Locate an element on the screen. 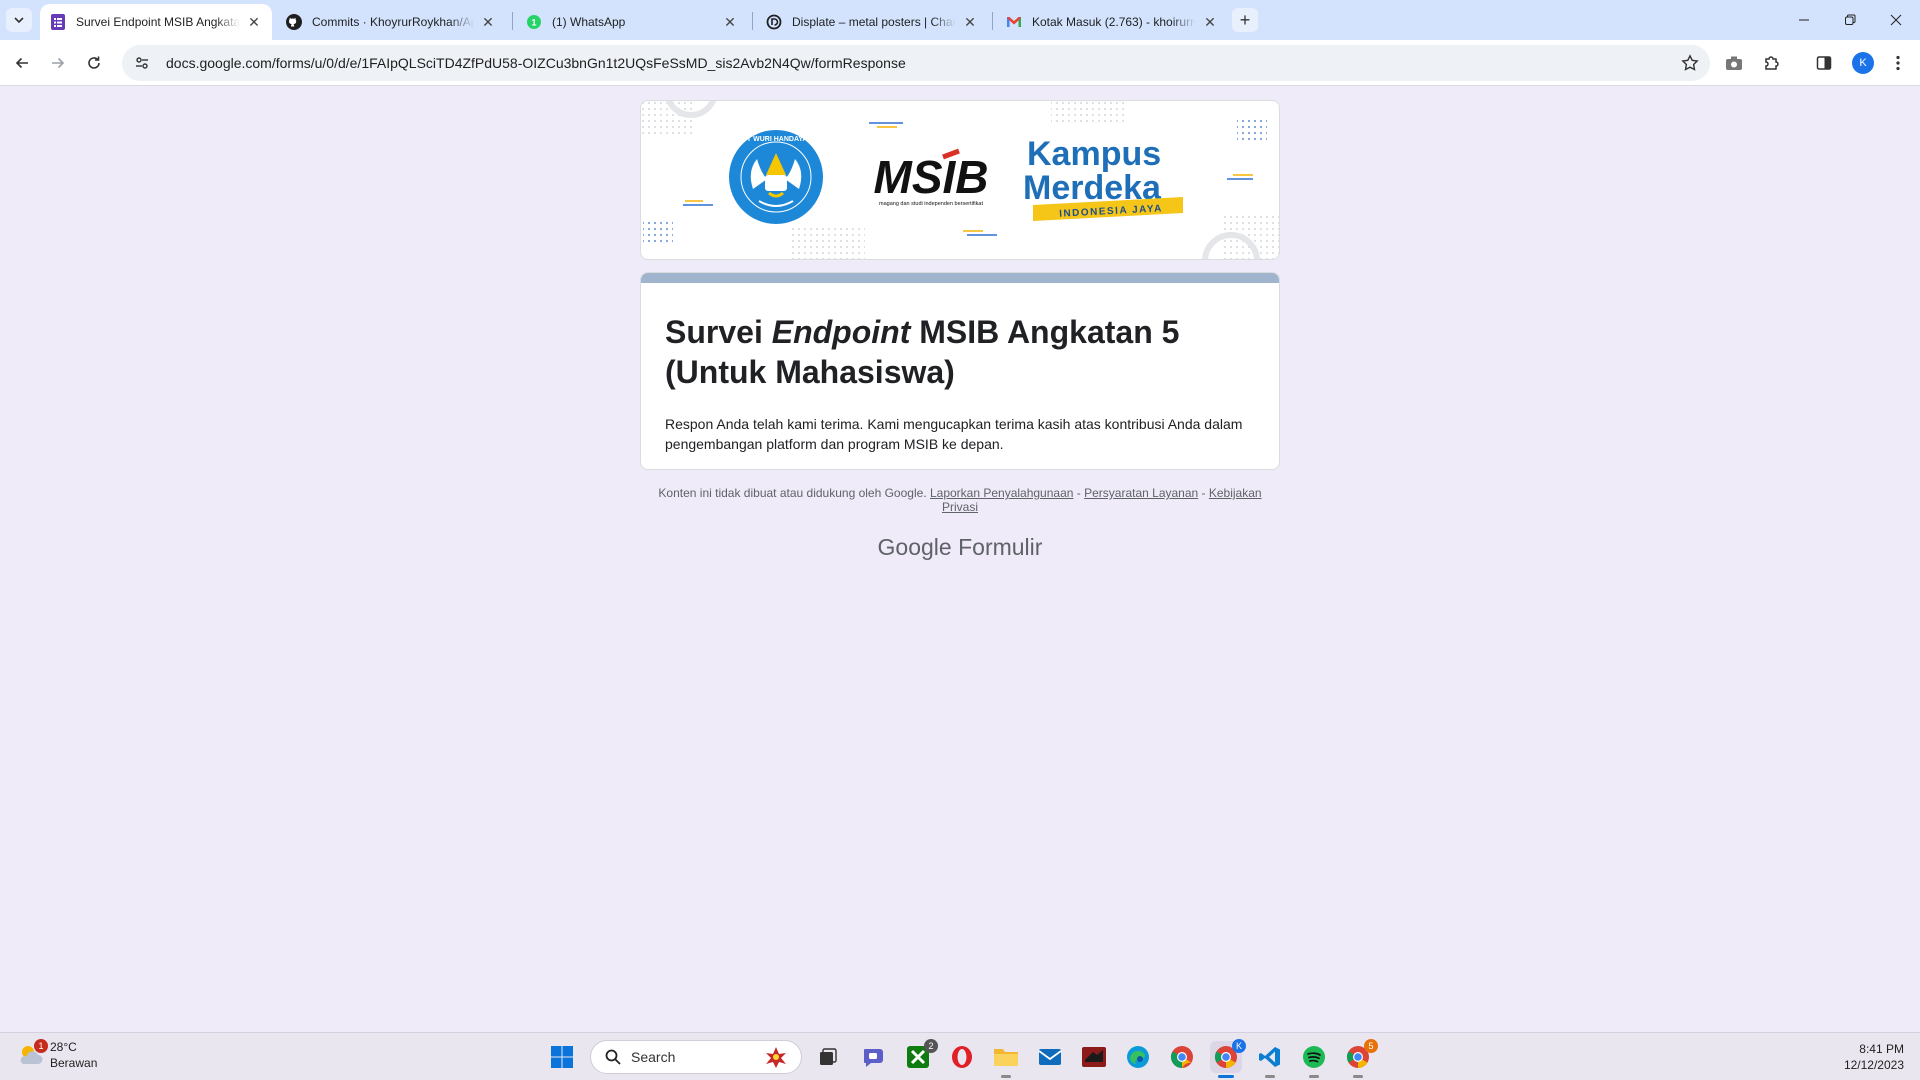 The height and width of the screenshot is (1080, 1920). game-app-icon is located at coordinates (1094, 1057).